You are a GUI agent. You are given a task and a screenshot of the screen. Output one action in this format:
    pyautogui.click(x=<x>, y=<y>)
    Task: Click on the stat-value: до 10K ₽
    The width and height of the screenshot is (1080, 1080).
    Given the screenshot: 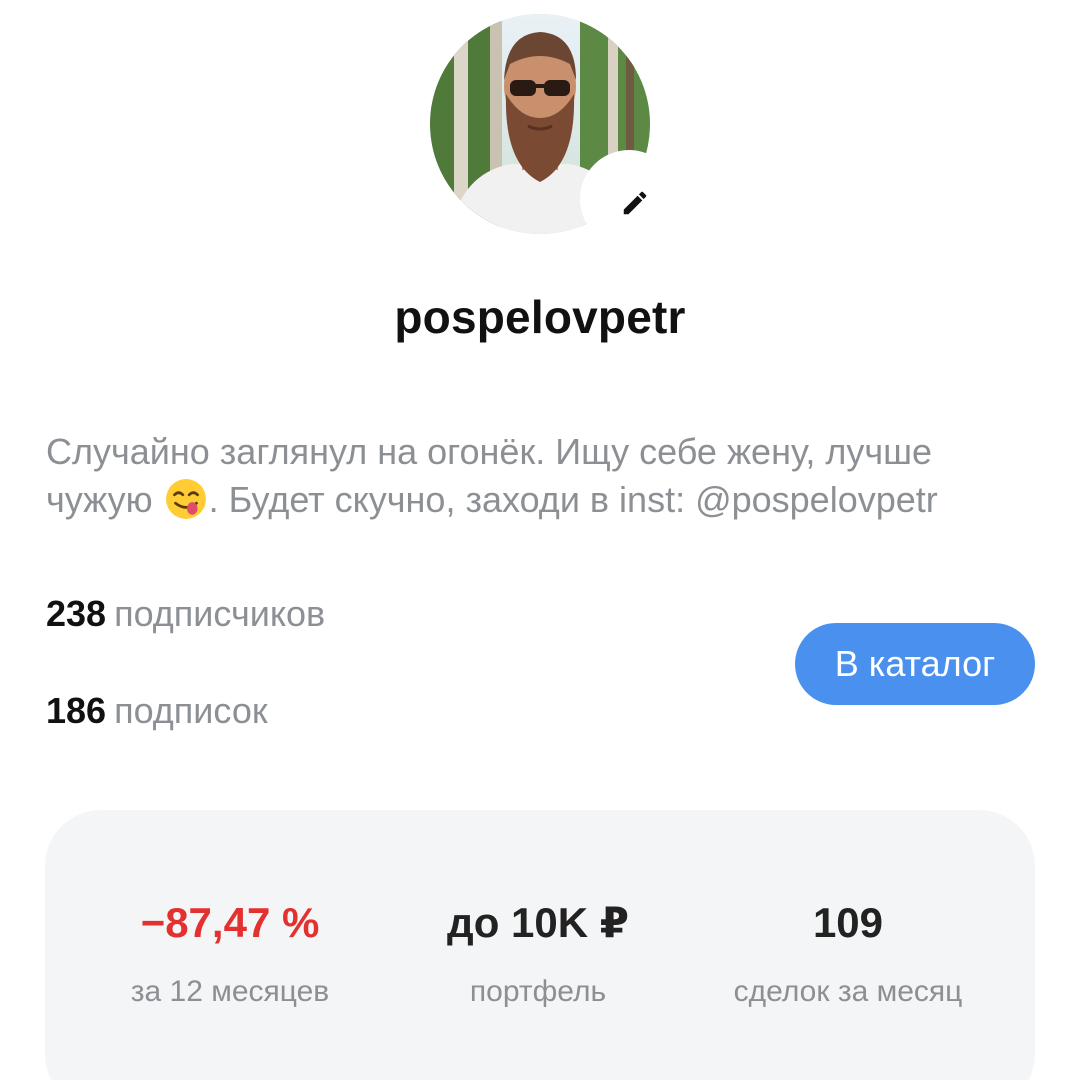 What is the action you would take?
    pyautogui.click(x=538, y=922)
    